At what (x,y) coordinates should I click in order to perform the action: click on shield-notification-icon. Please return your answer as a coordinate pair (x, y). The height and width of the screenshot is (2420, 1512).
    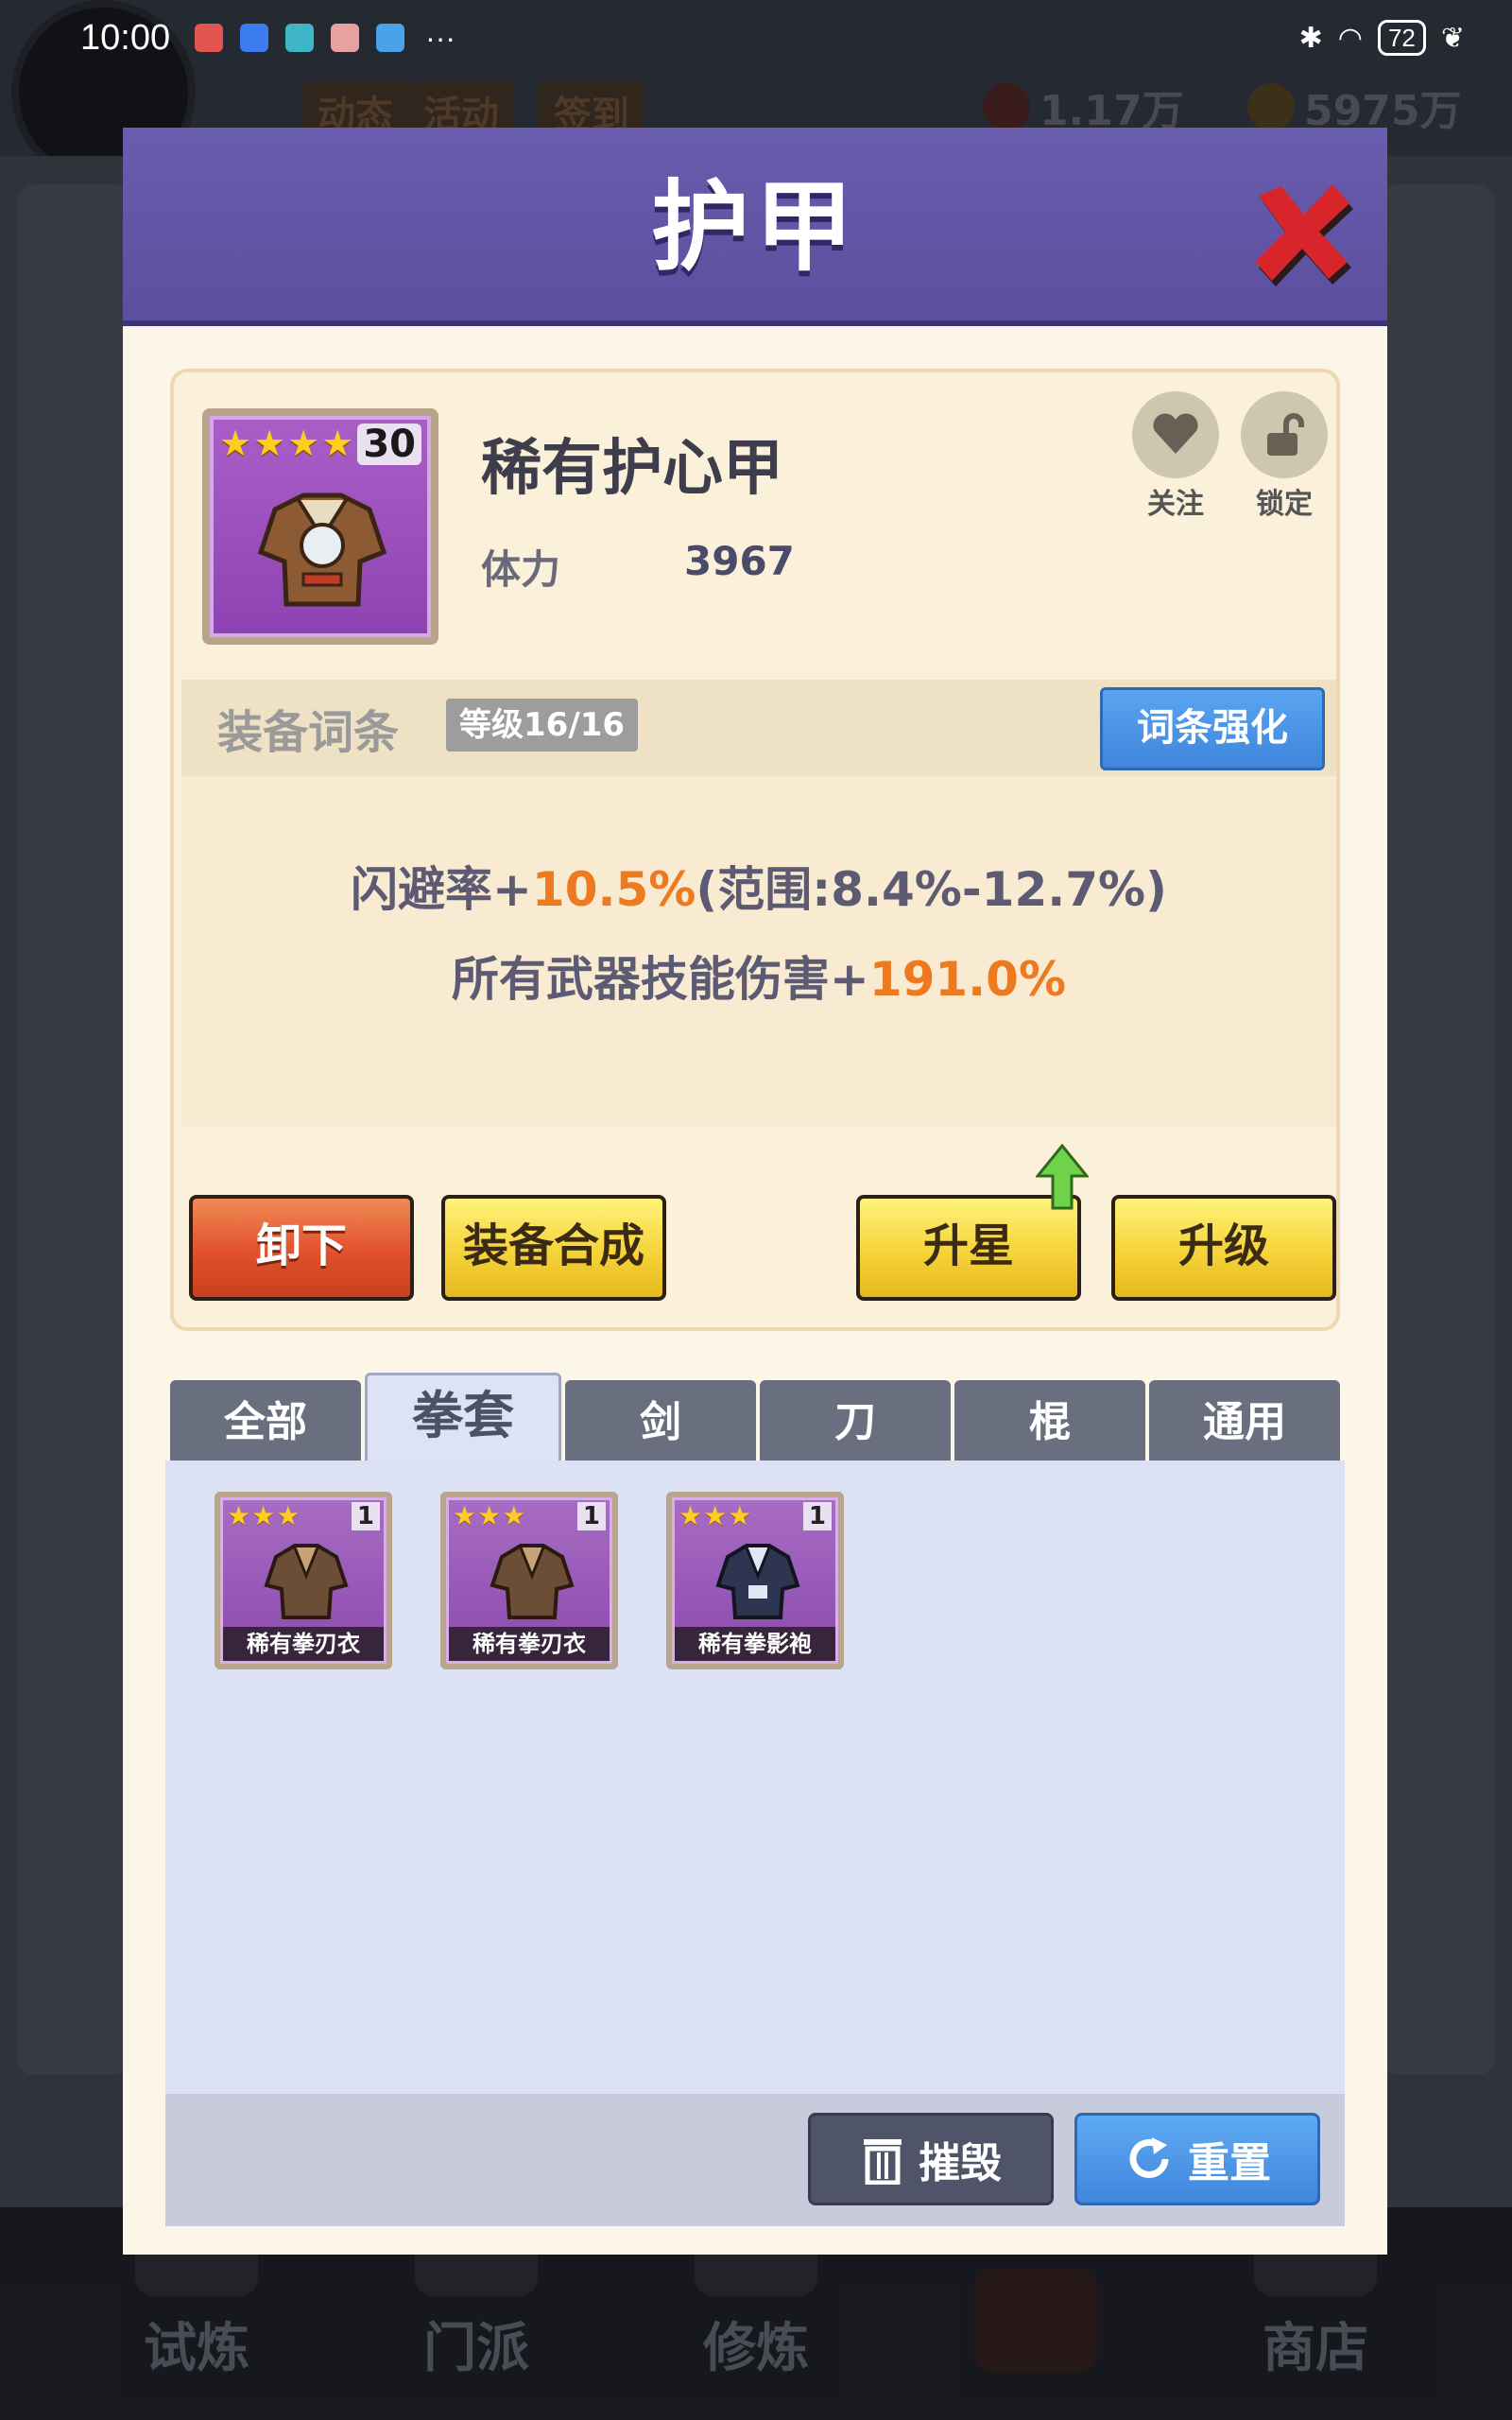
    Looking at the image, I should click on (254, 38).